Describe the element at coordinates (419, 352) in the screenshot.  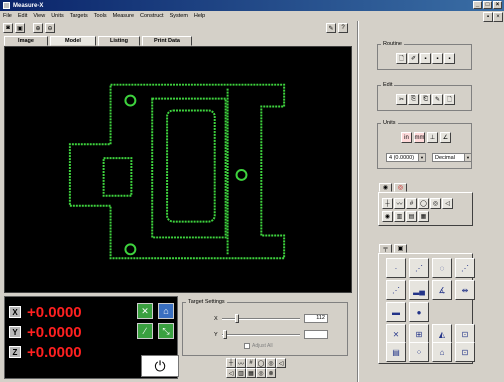
I see `scatter-icon: ⁘` at that location.